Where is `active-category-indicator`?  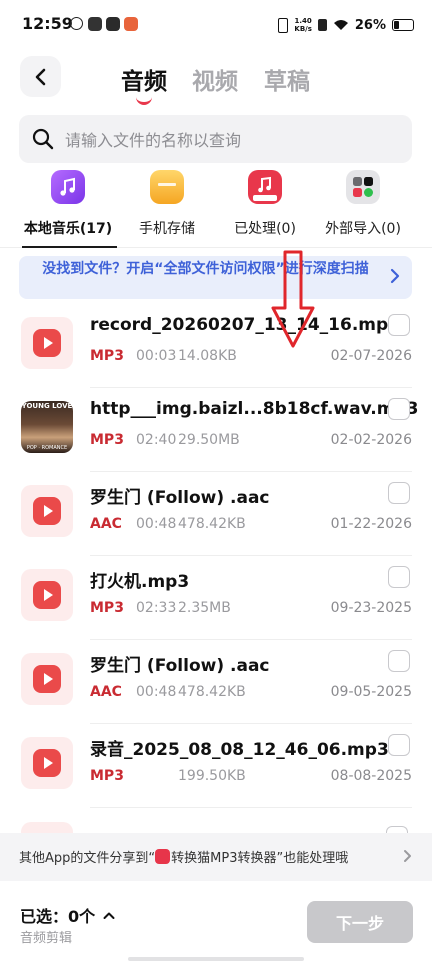 active-category-indicator is located at coordinates (69, 247).